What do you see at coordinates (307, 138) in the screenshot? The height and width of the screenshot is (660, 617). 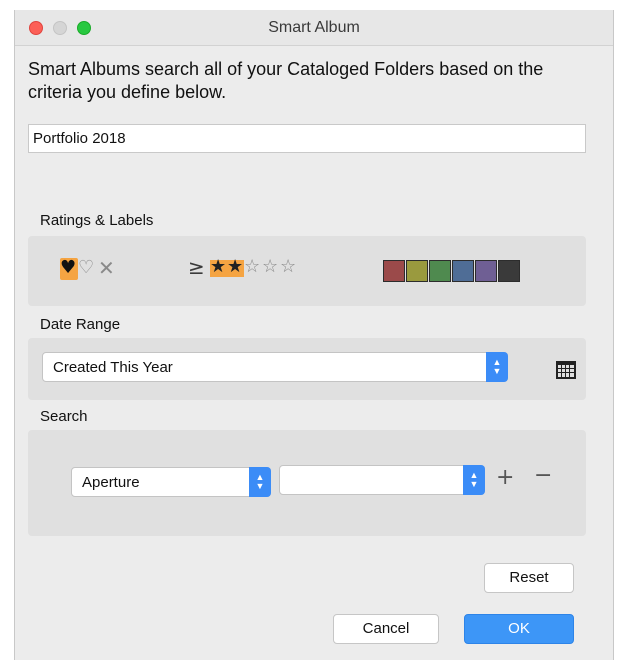 I see `album-name-input` at bounding box center [307, 138].